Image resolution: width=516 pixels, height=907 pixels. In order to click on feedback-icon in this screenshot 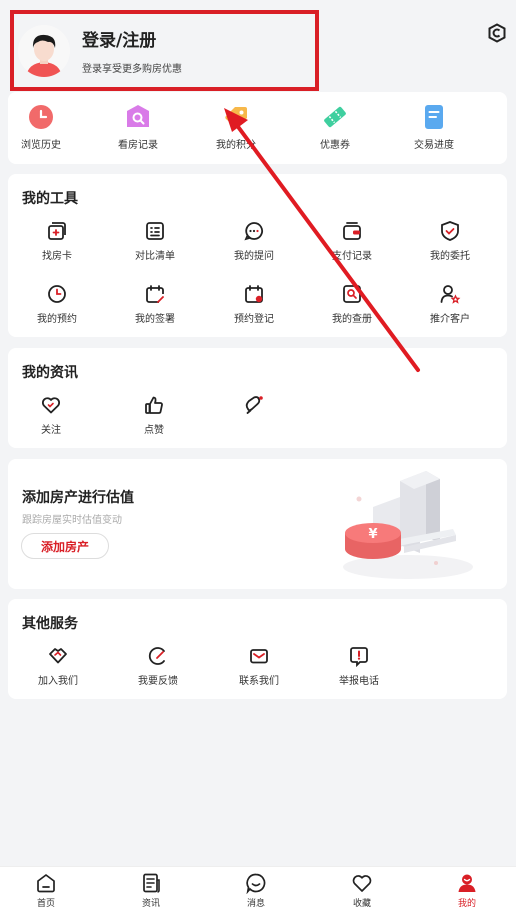, I will do `click(158, 656)`.